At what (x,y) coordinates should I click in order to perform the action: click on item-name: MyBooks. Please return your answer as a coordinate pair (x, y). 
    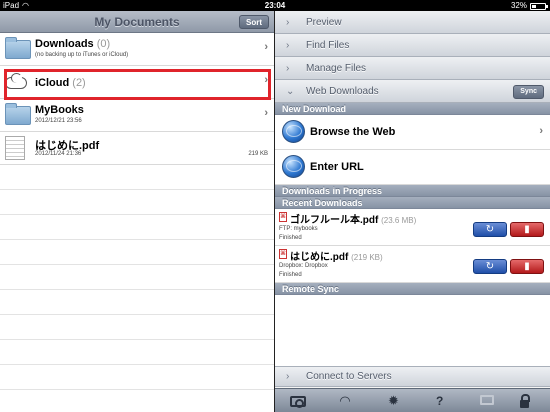
    Looking at the image, I should click on (59, 110).